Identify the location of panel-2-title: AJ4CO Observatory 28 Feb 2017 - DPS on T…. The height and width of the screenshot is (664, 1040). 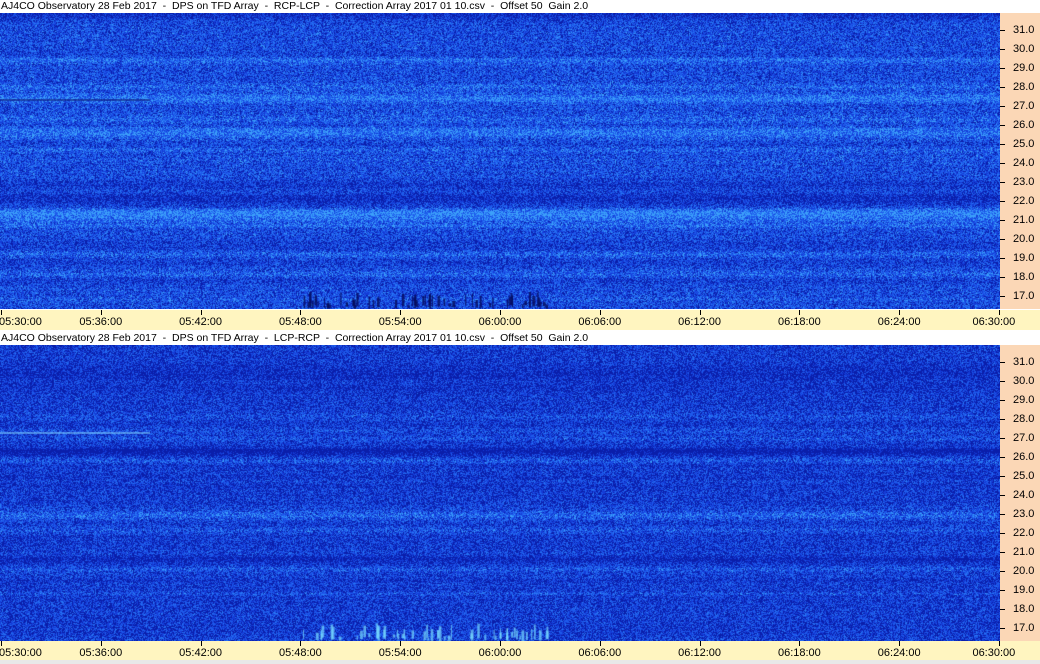
(295, 338).